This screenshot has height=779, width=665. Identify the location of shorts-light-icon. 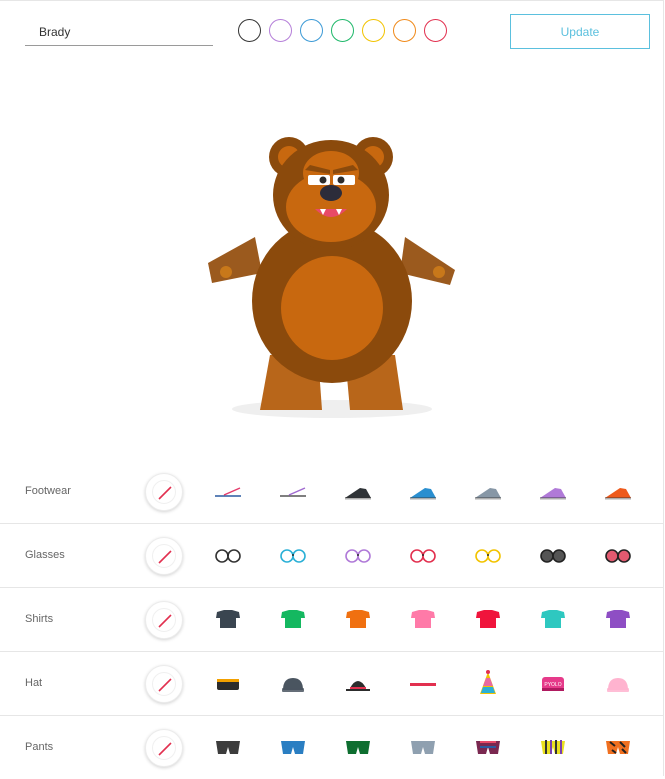
(423, 748).